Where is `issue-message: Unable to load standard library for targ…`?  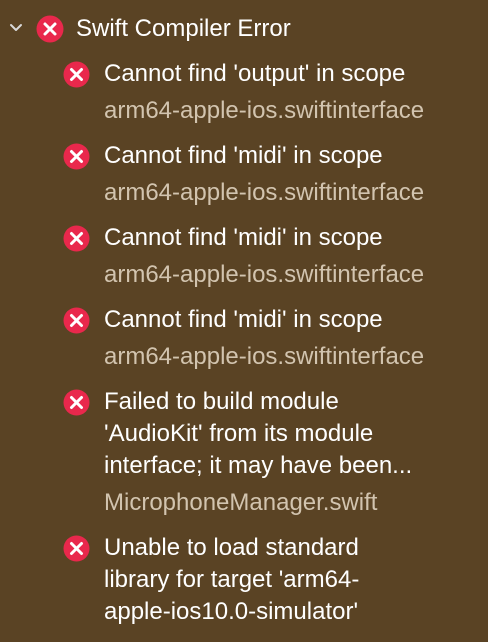
issue-message: Unable to load standard library for targ… is located at coordinates (282, 580).